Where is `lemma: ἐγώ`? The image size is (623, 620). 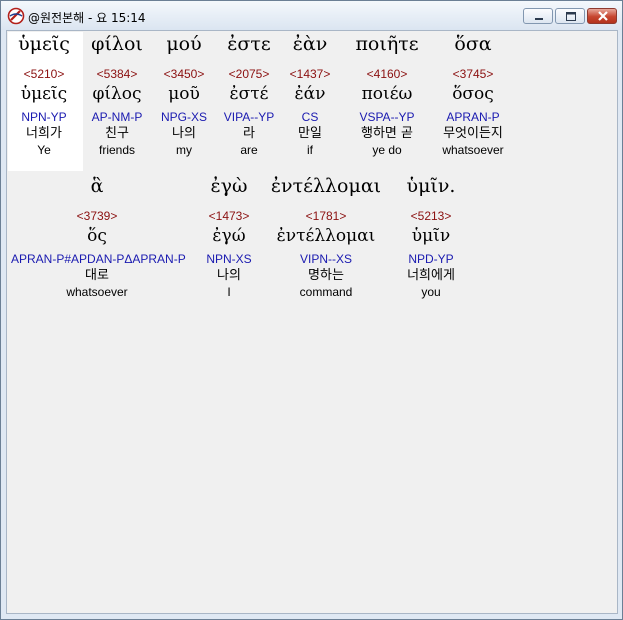
lemma: ἐγώ is located at coordinates (229, 236).